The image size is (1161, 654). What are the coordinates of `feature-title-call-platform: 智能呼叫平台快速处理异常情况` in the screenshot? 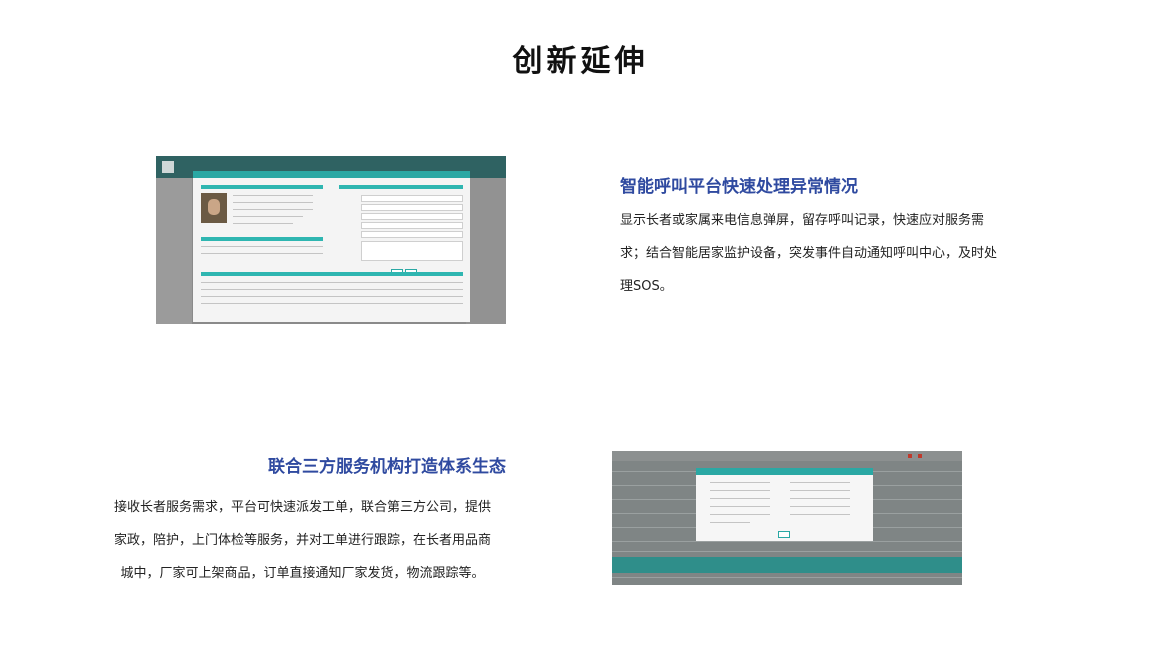 It's located at (739, 187).